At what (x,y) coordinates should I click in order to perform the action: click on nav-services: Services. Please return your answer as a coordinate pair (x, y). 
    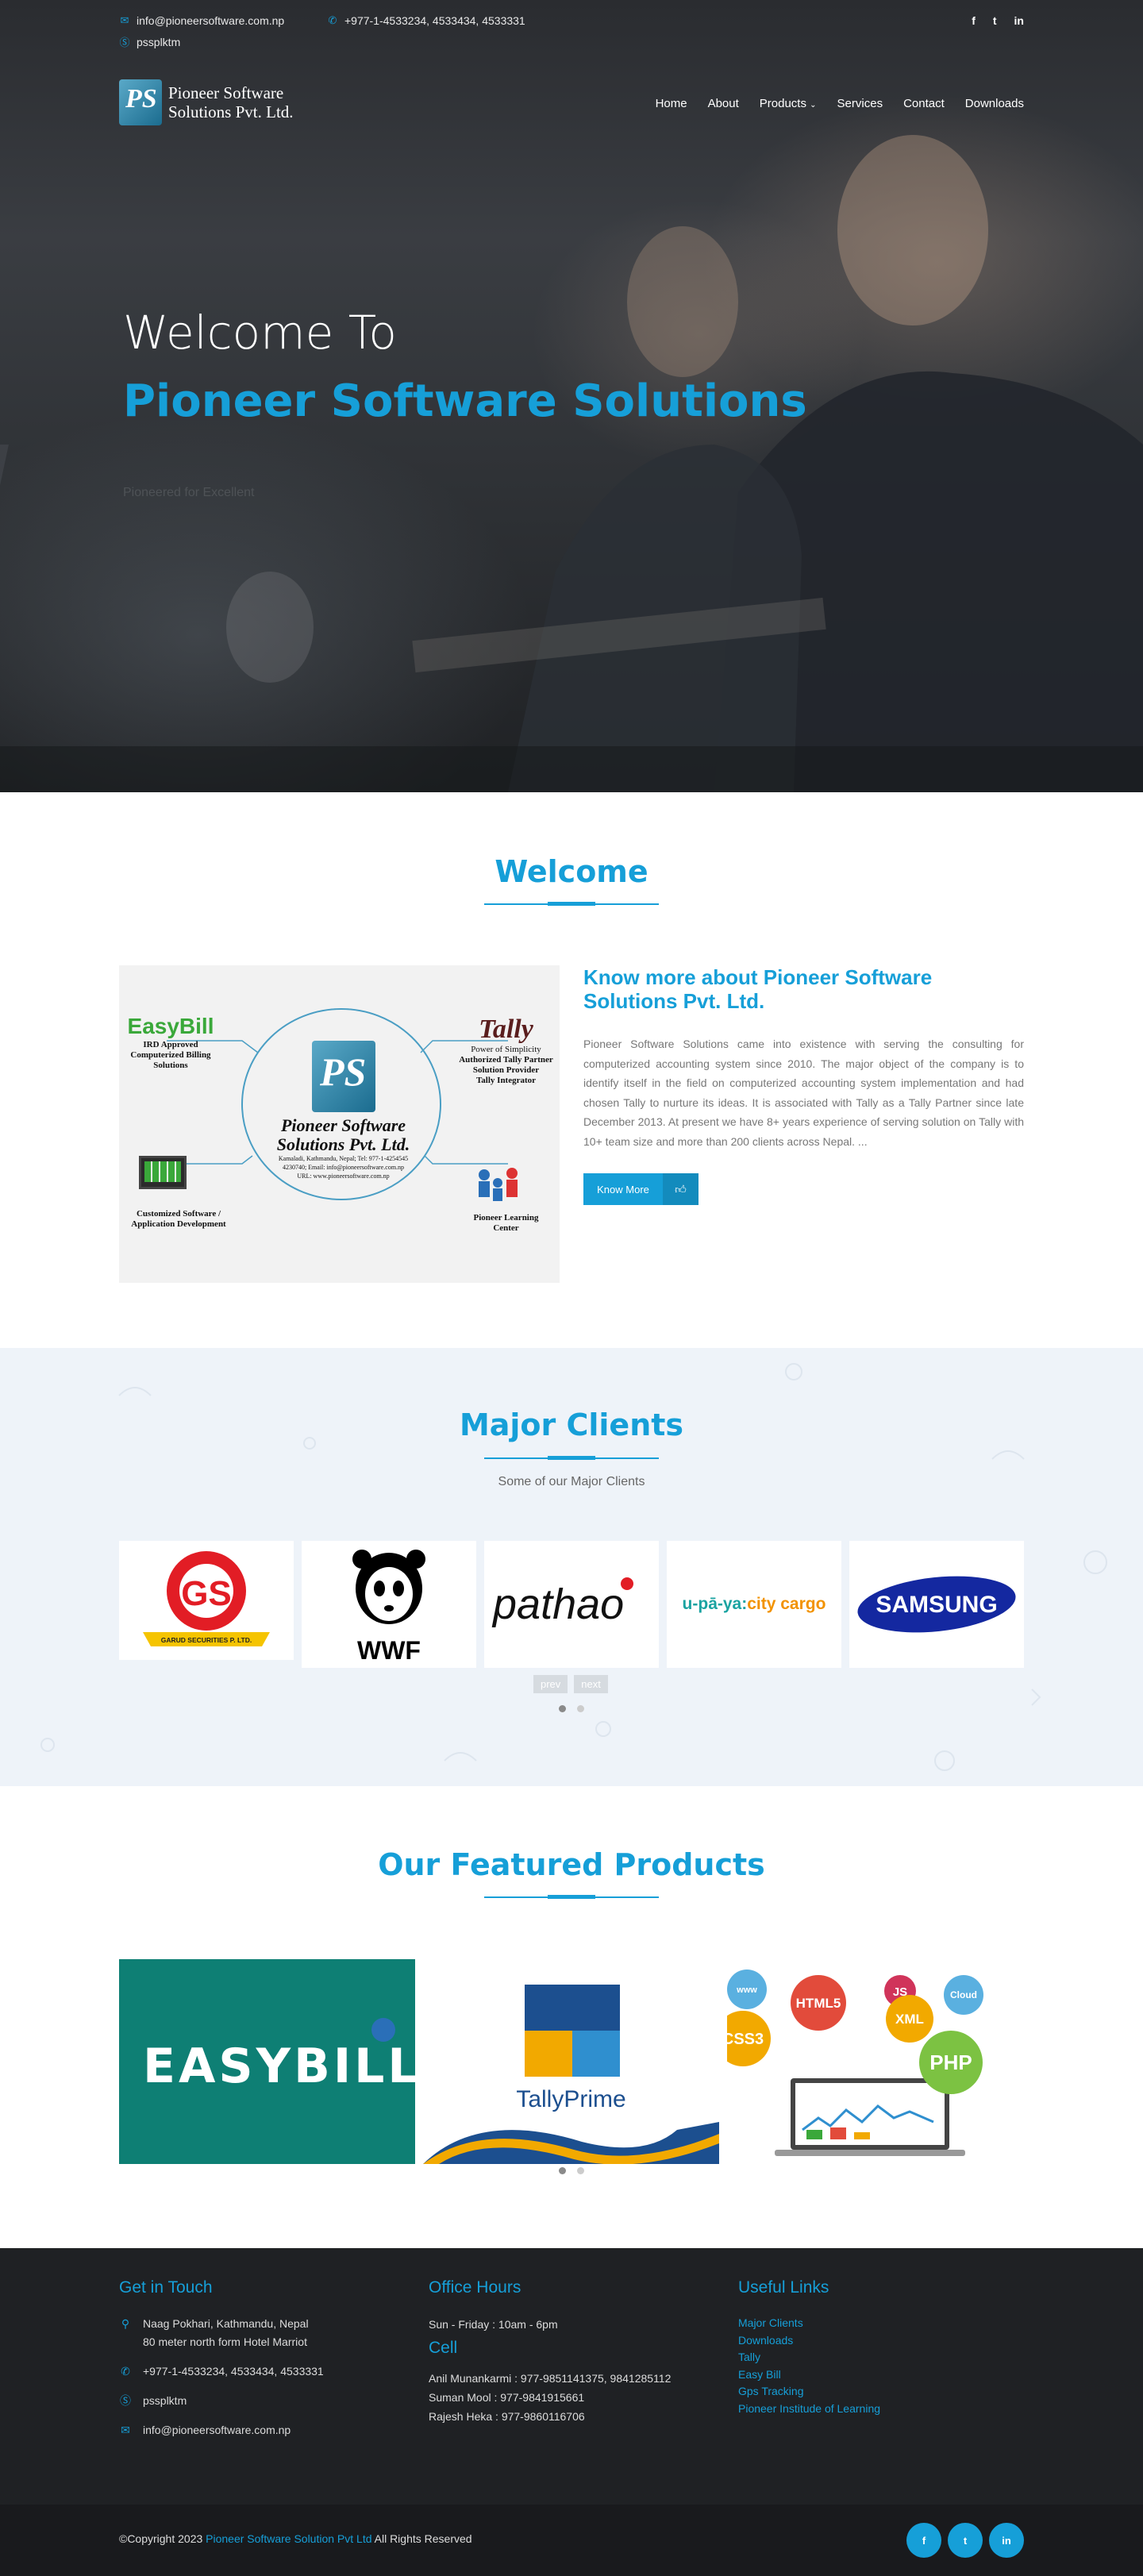
    Looking at the image, I should click on (860, 103).